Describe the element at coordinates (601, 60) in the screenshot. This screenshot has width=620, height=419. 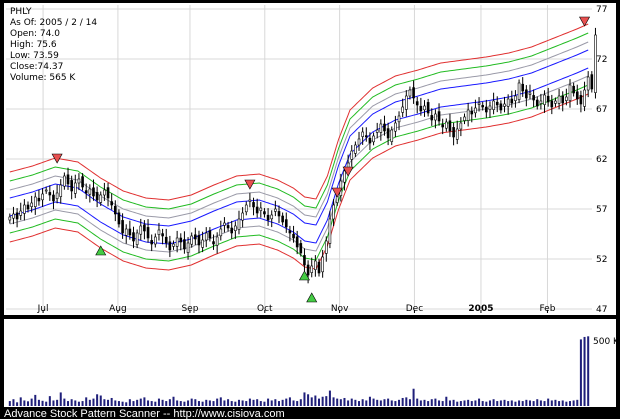
I see `y-tick-label: 72` at that location.